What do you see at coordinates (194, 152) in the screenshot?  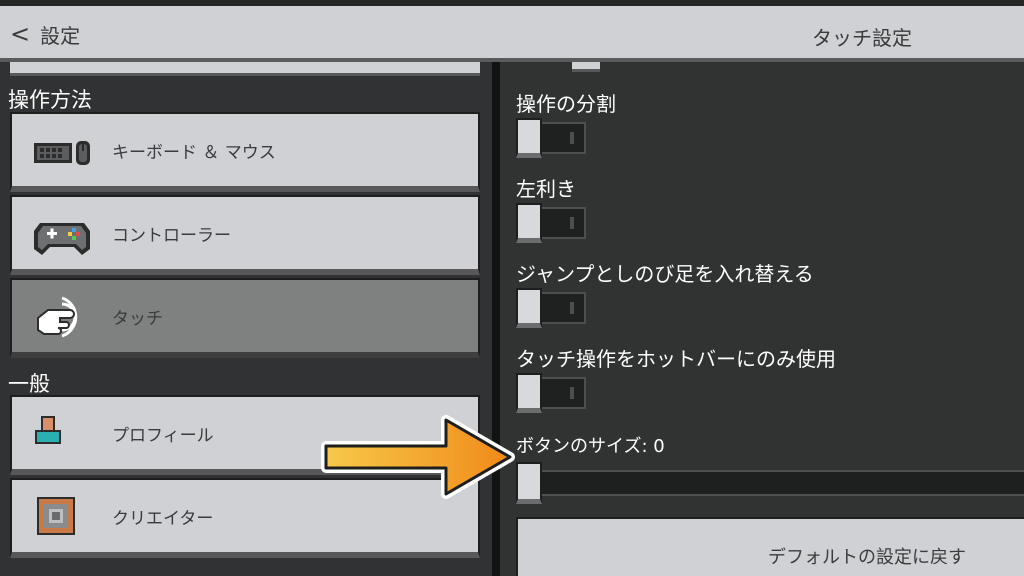 I see `sidebar-item-label: キーボード ＆ マウス` at bounding box center [194, 152].